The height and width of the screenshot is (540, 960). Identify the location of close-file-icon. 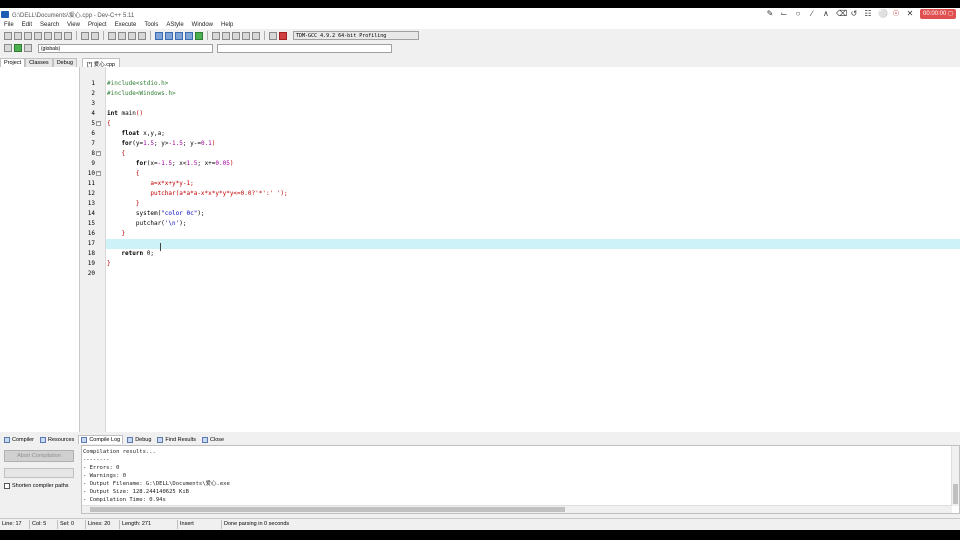
(48, 35).